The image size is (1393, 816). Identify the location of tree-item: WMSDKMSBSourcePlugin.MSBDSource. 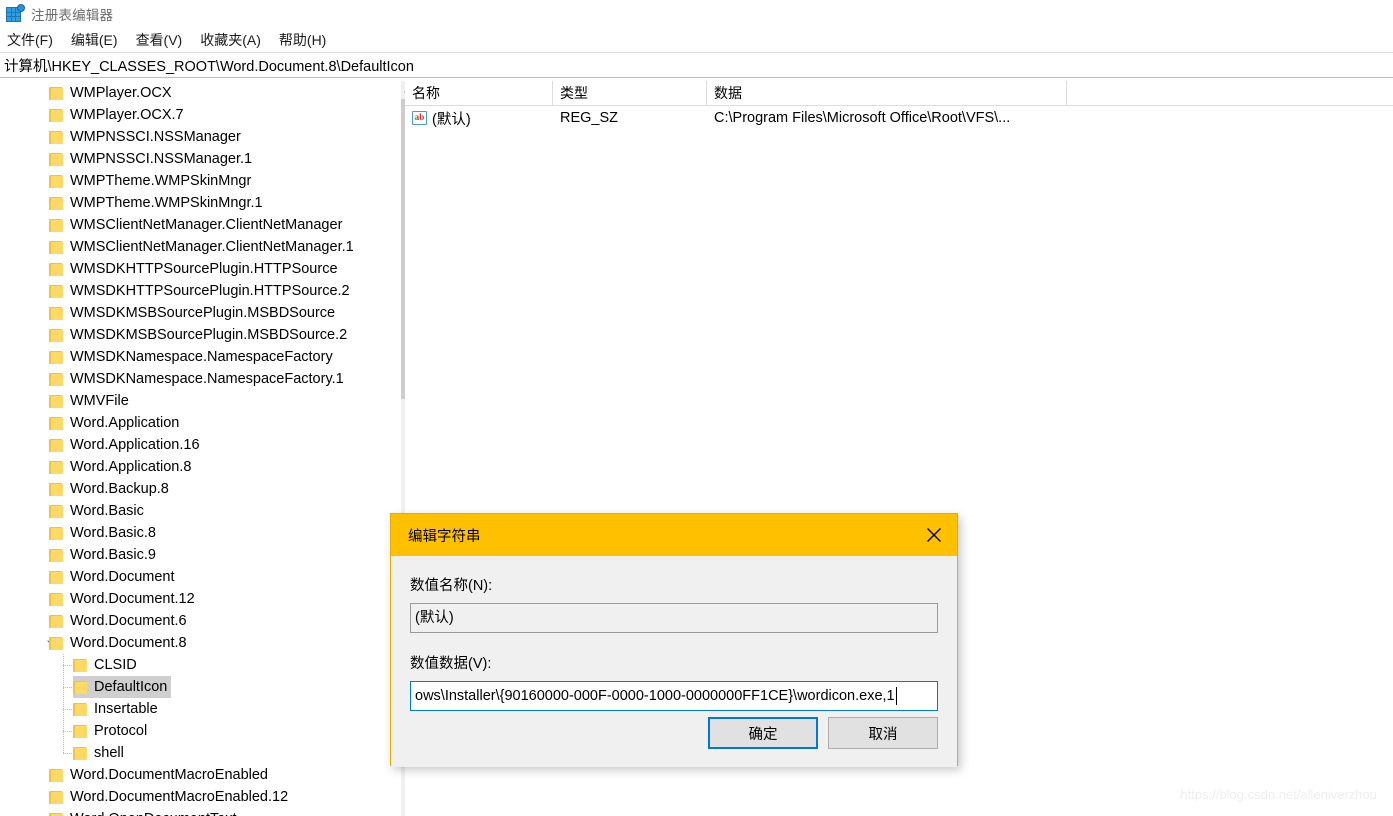
(200, 313).